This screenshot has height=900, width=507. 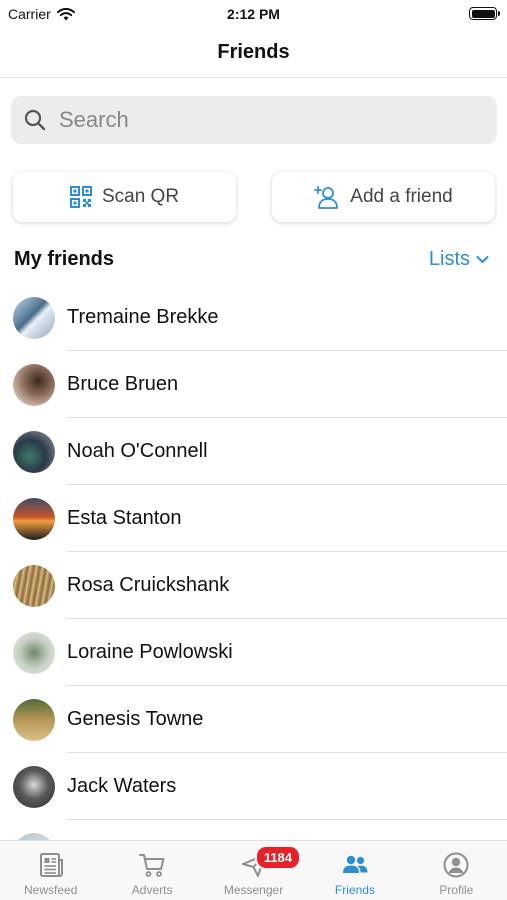 I want to click on friend-name: Rosa Cruickshank, so click(x=148, y=585).